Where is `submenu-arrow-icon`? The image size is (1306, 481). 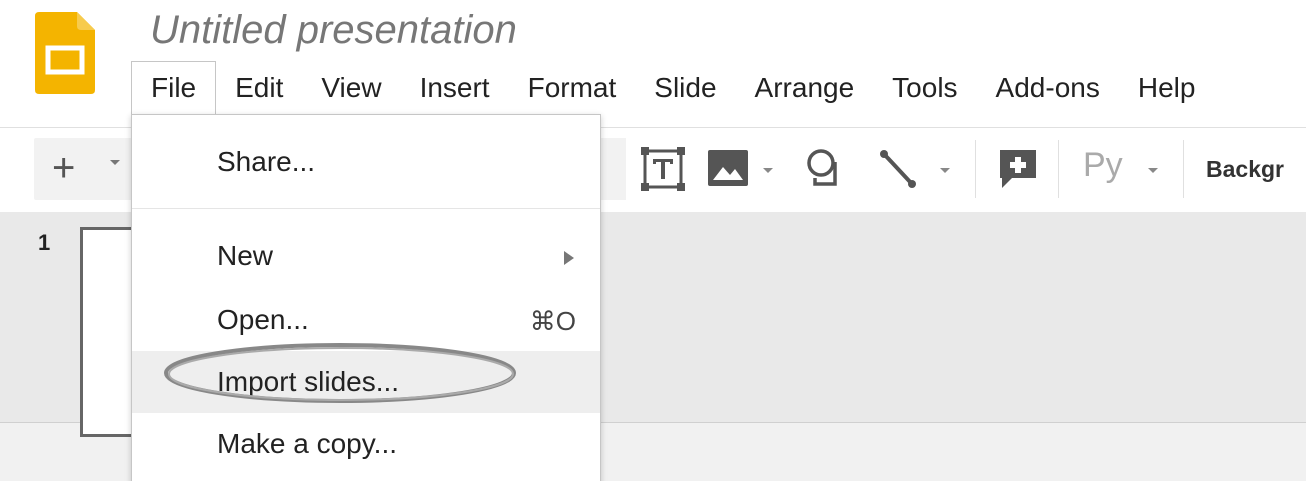
submenu-arrow-icon is located at coordinates (569, 258).